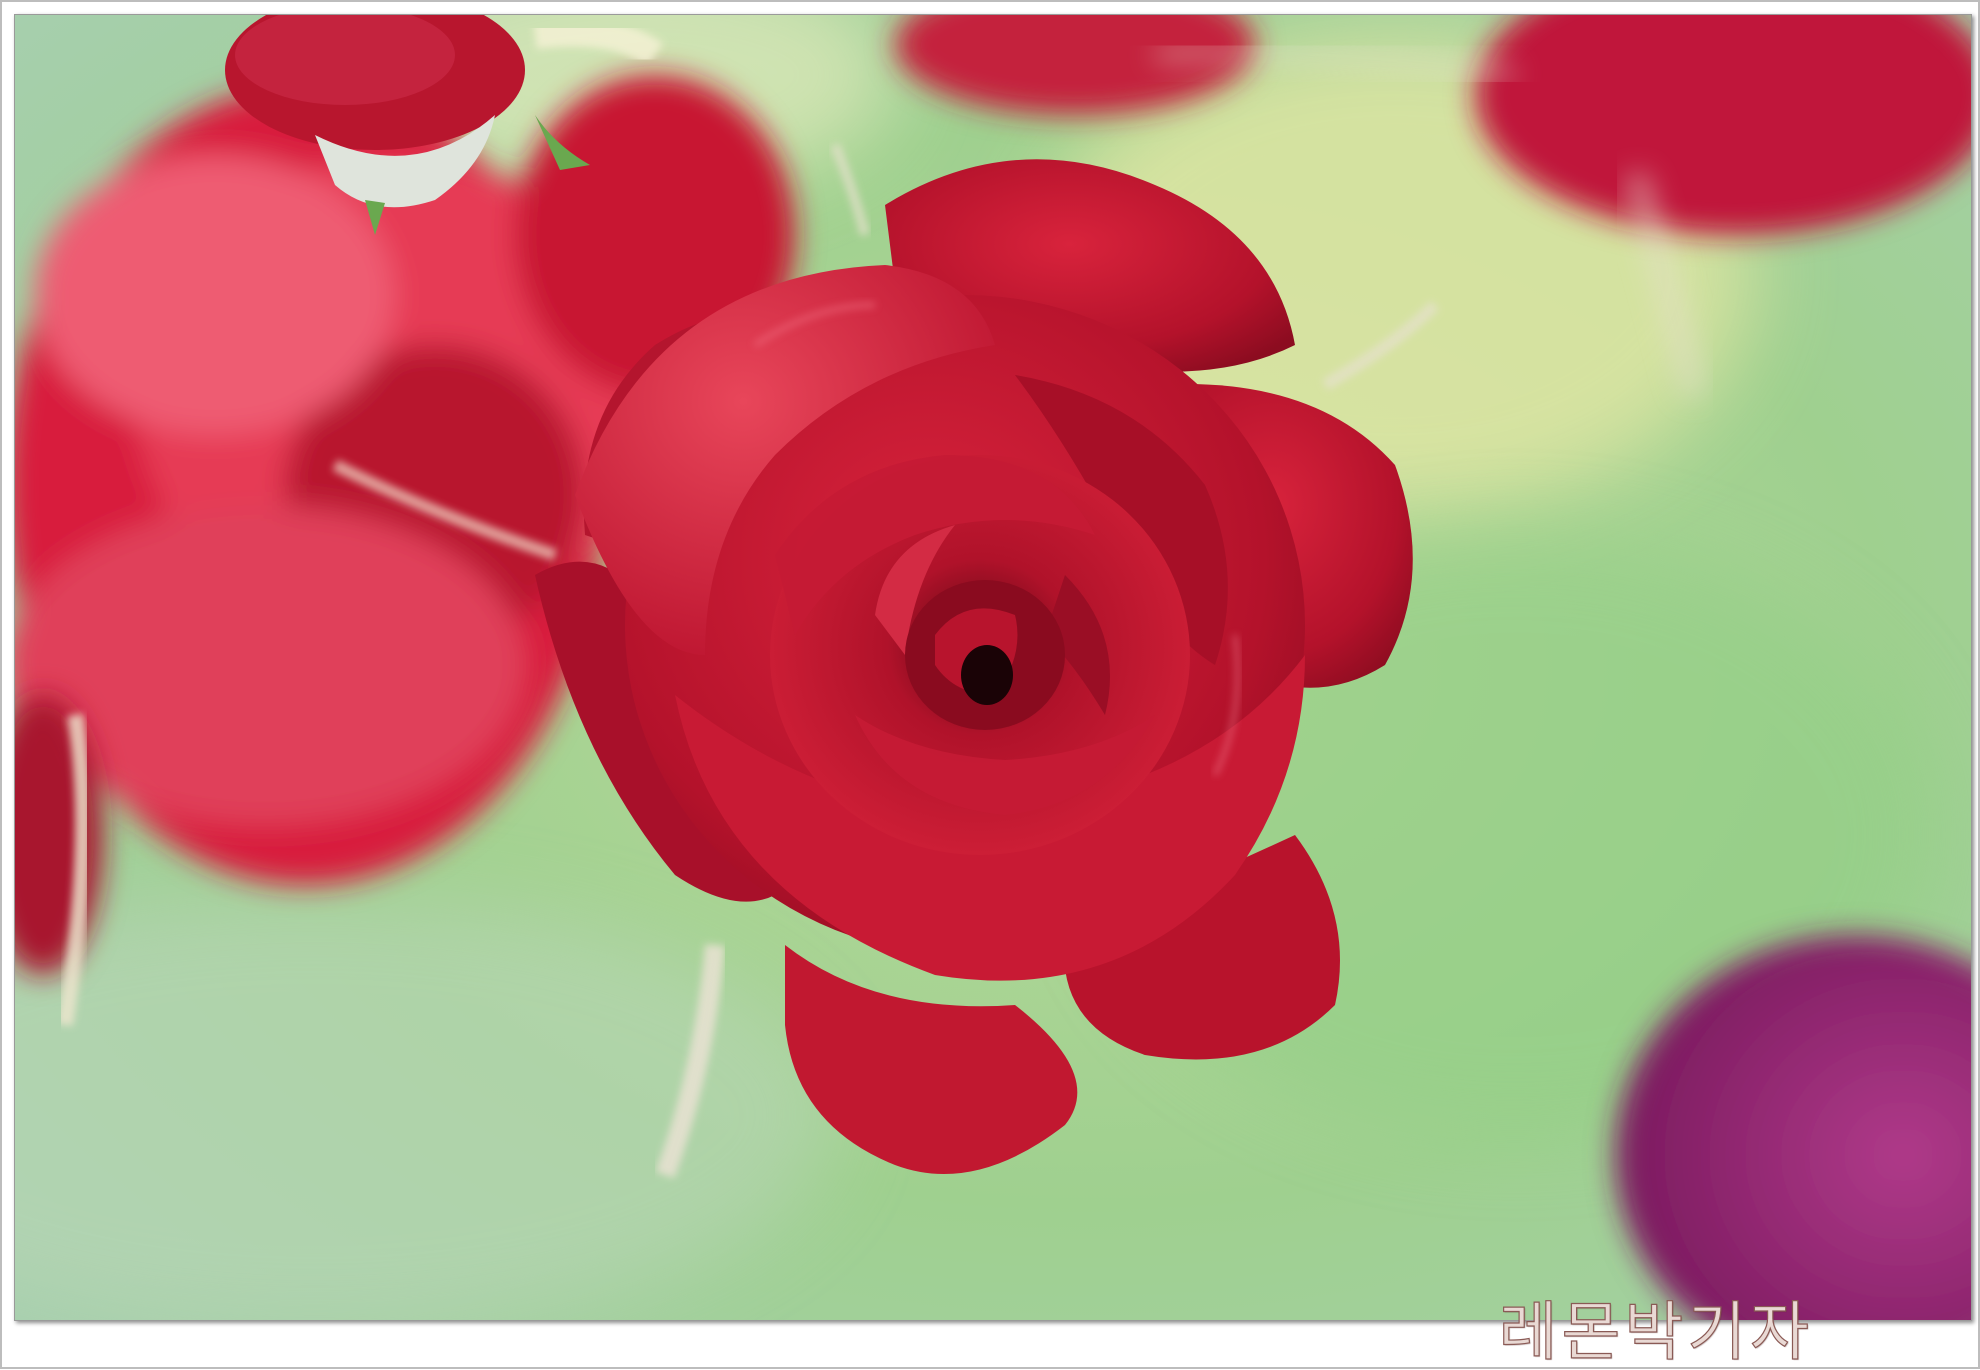 This screenshot has width=1980, height=1370. I want to click on watermark-text: 레몬박기자, so click(1655, 1333).